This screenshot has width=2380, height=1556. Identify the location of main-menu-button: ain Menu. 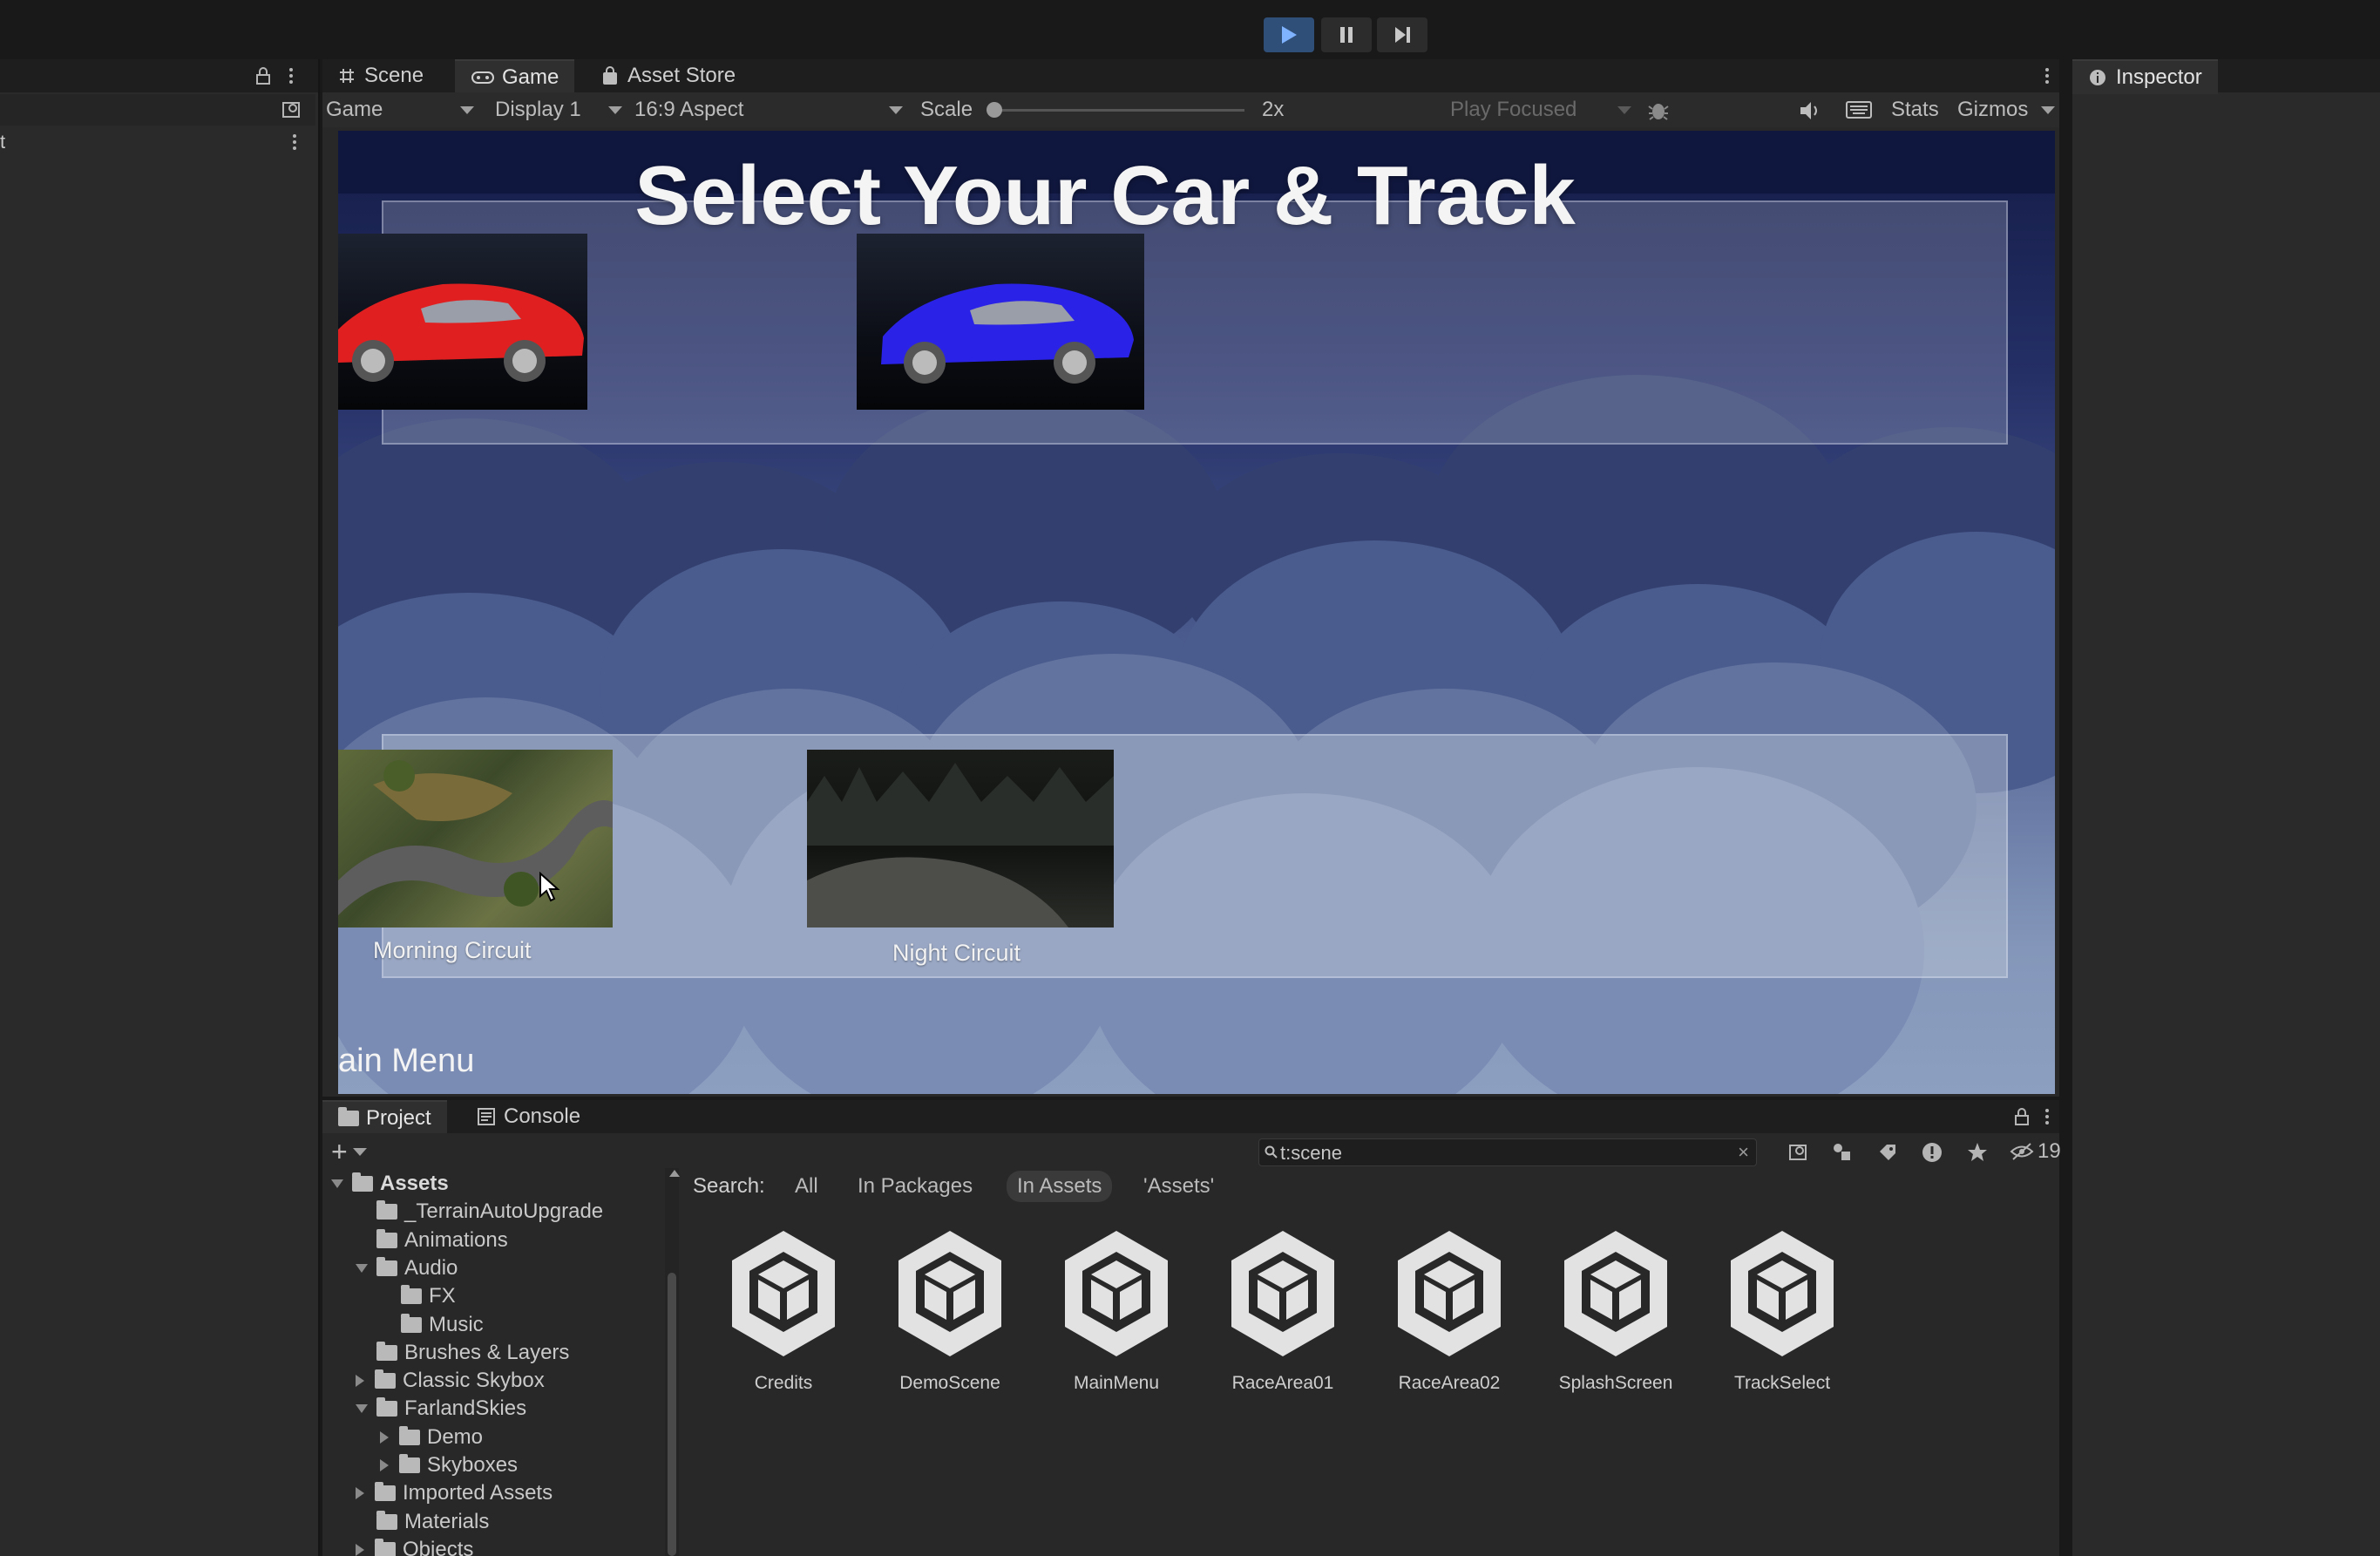
(406, 1061).